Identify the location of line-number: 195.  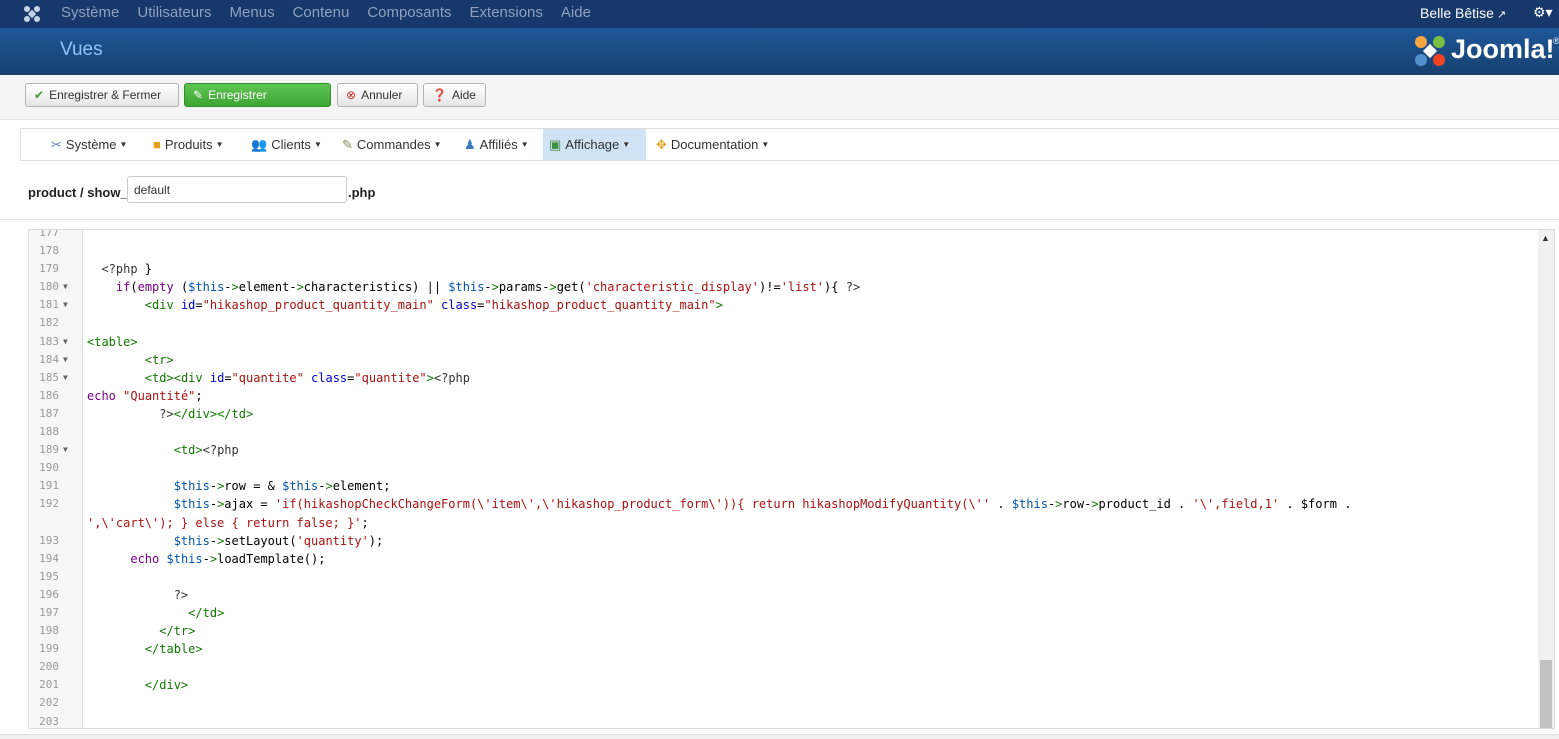
(49, 576).